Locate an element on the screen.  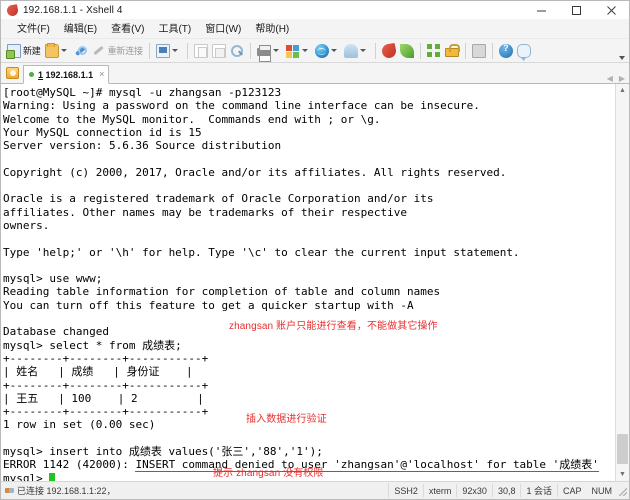
lock-icon is located at coordinates (452, 50).